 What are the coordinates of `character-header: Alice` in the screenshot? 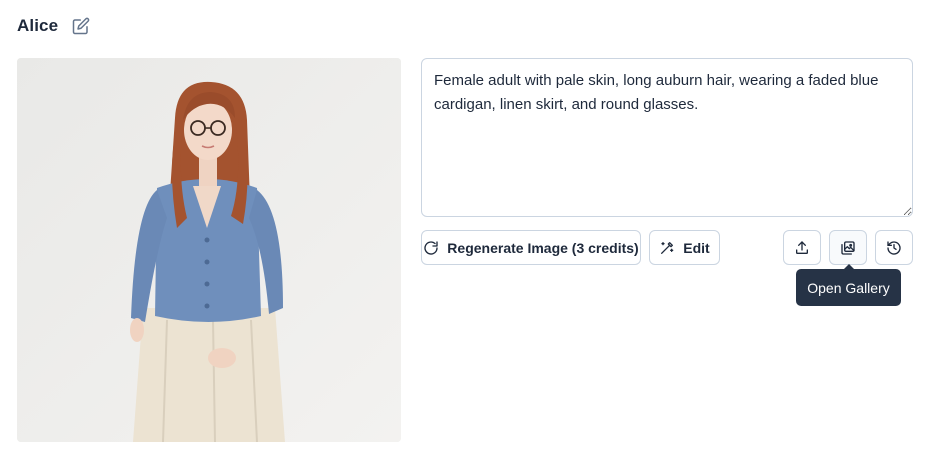 It's located at (53, 26).